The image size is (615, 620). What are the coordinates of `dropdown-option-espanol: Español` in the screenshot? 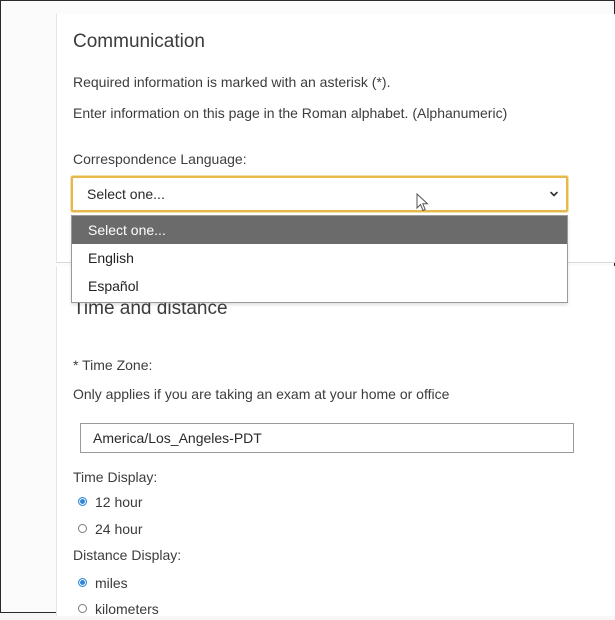 It's located at (319, 286).